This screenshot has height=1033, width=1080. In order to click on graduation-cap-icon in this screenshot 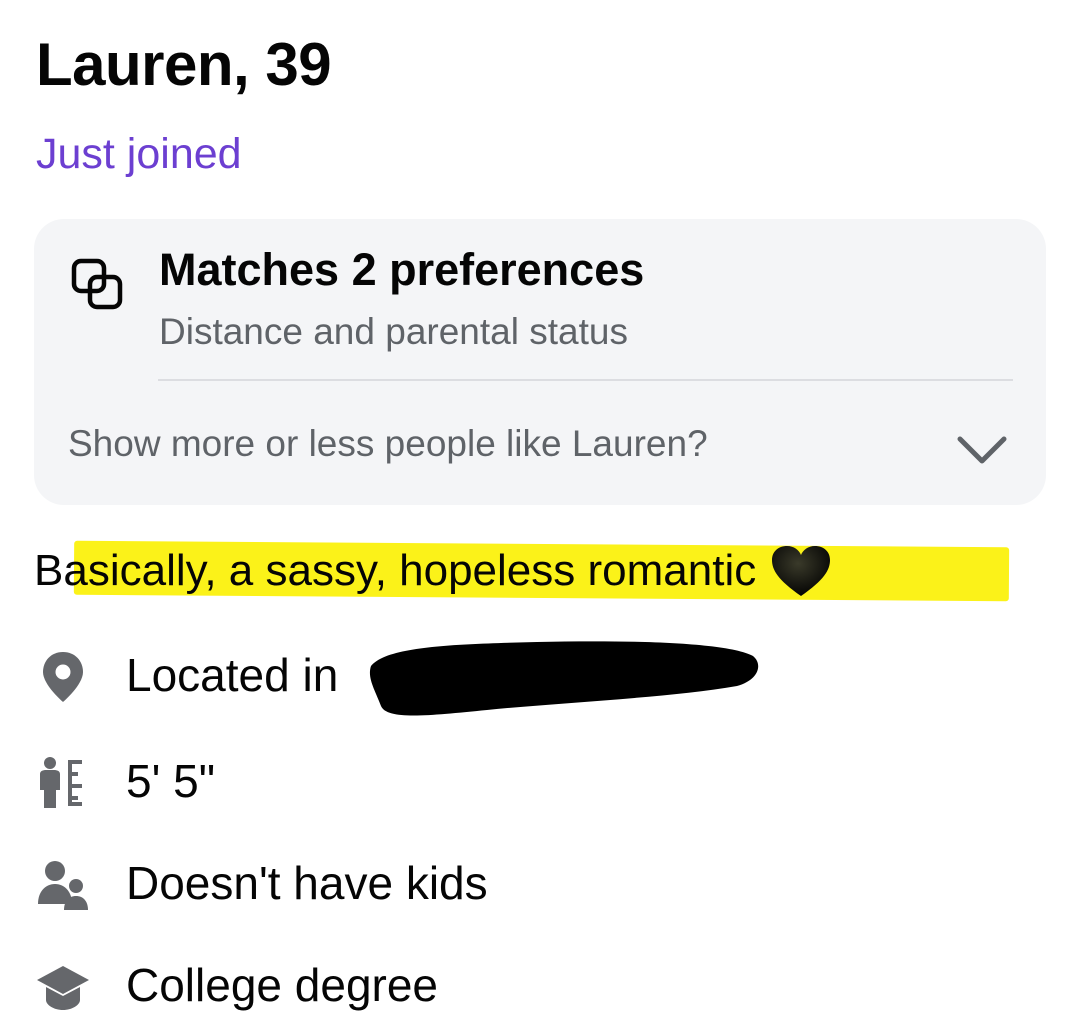, I will do `click(63, 988)`.